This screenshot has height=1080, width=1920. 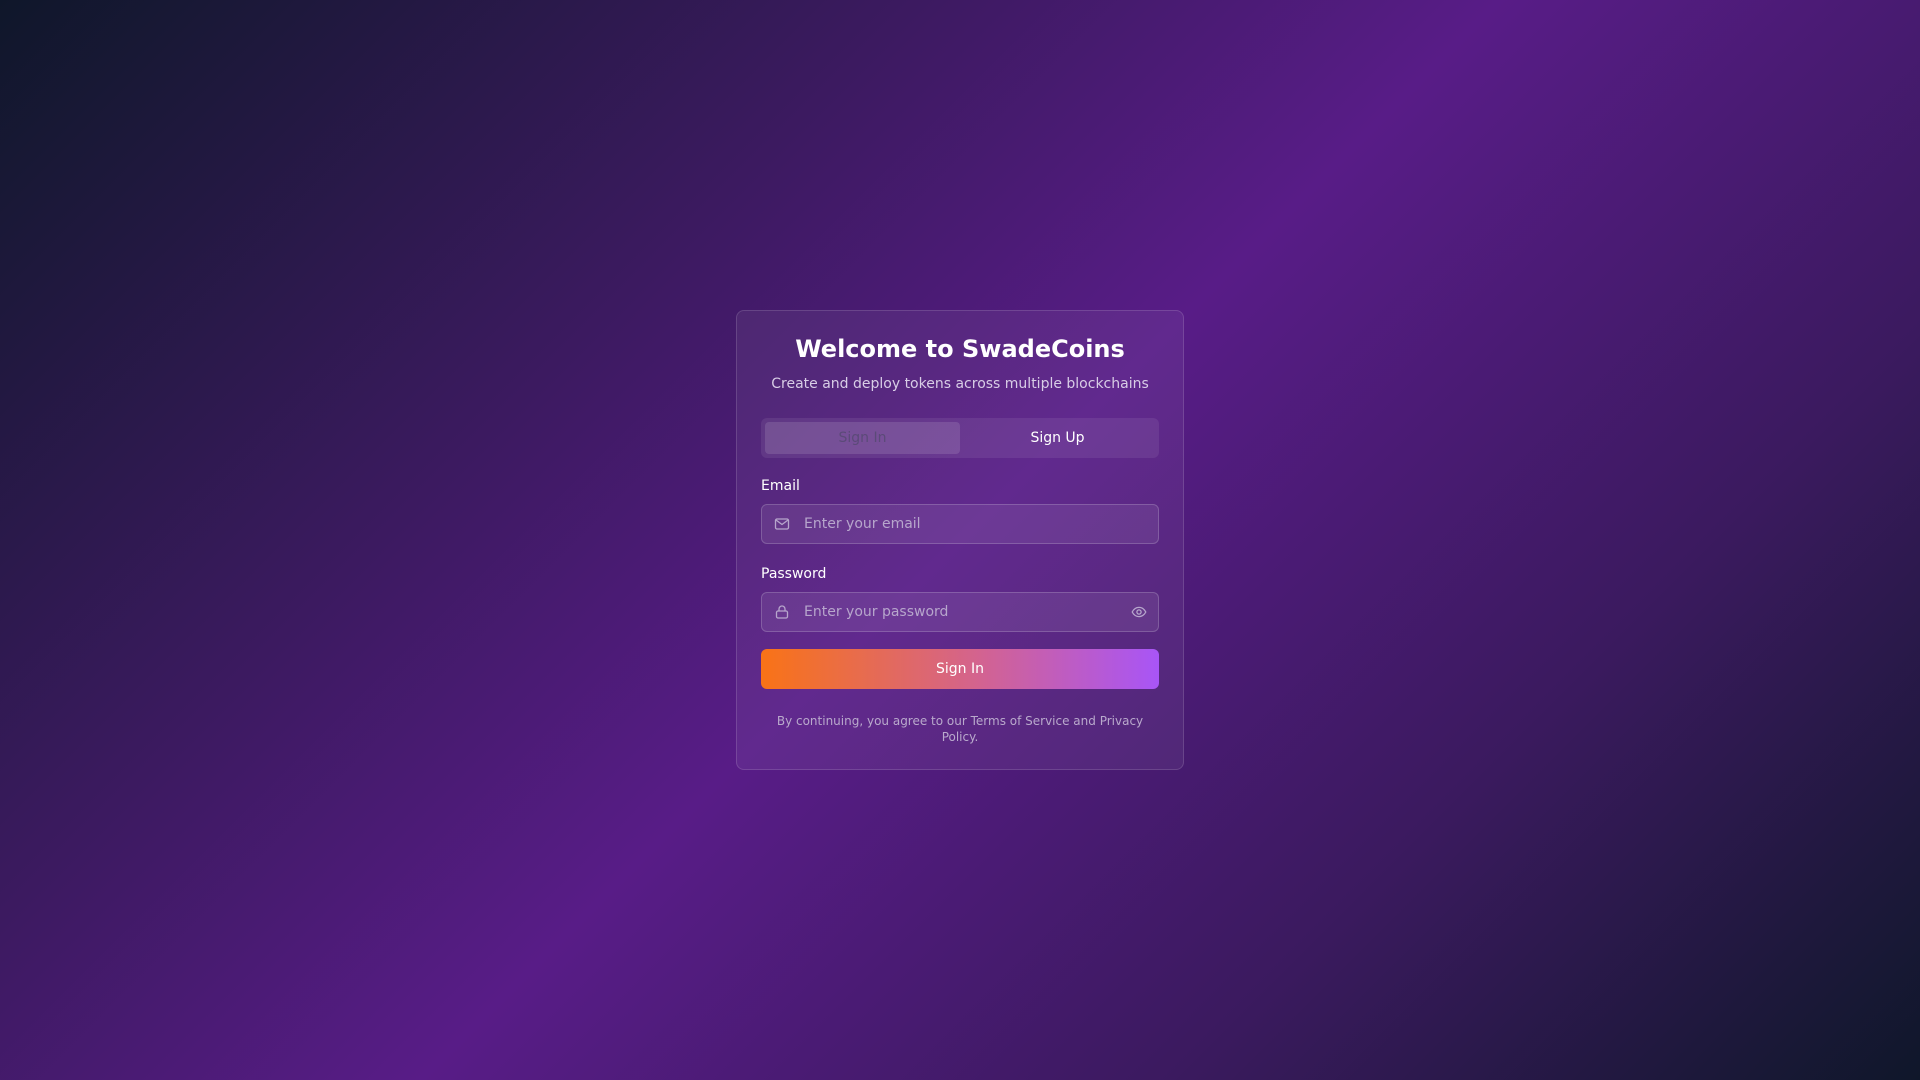 What do you see at coordinates (780, 486) in the screenshot?
I see `email-label: Email` at bounding box center [780, 486].